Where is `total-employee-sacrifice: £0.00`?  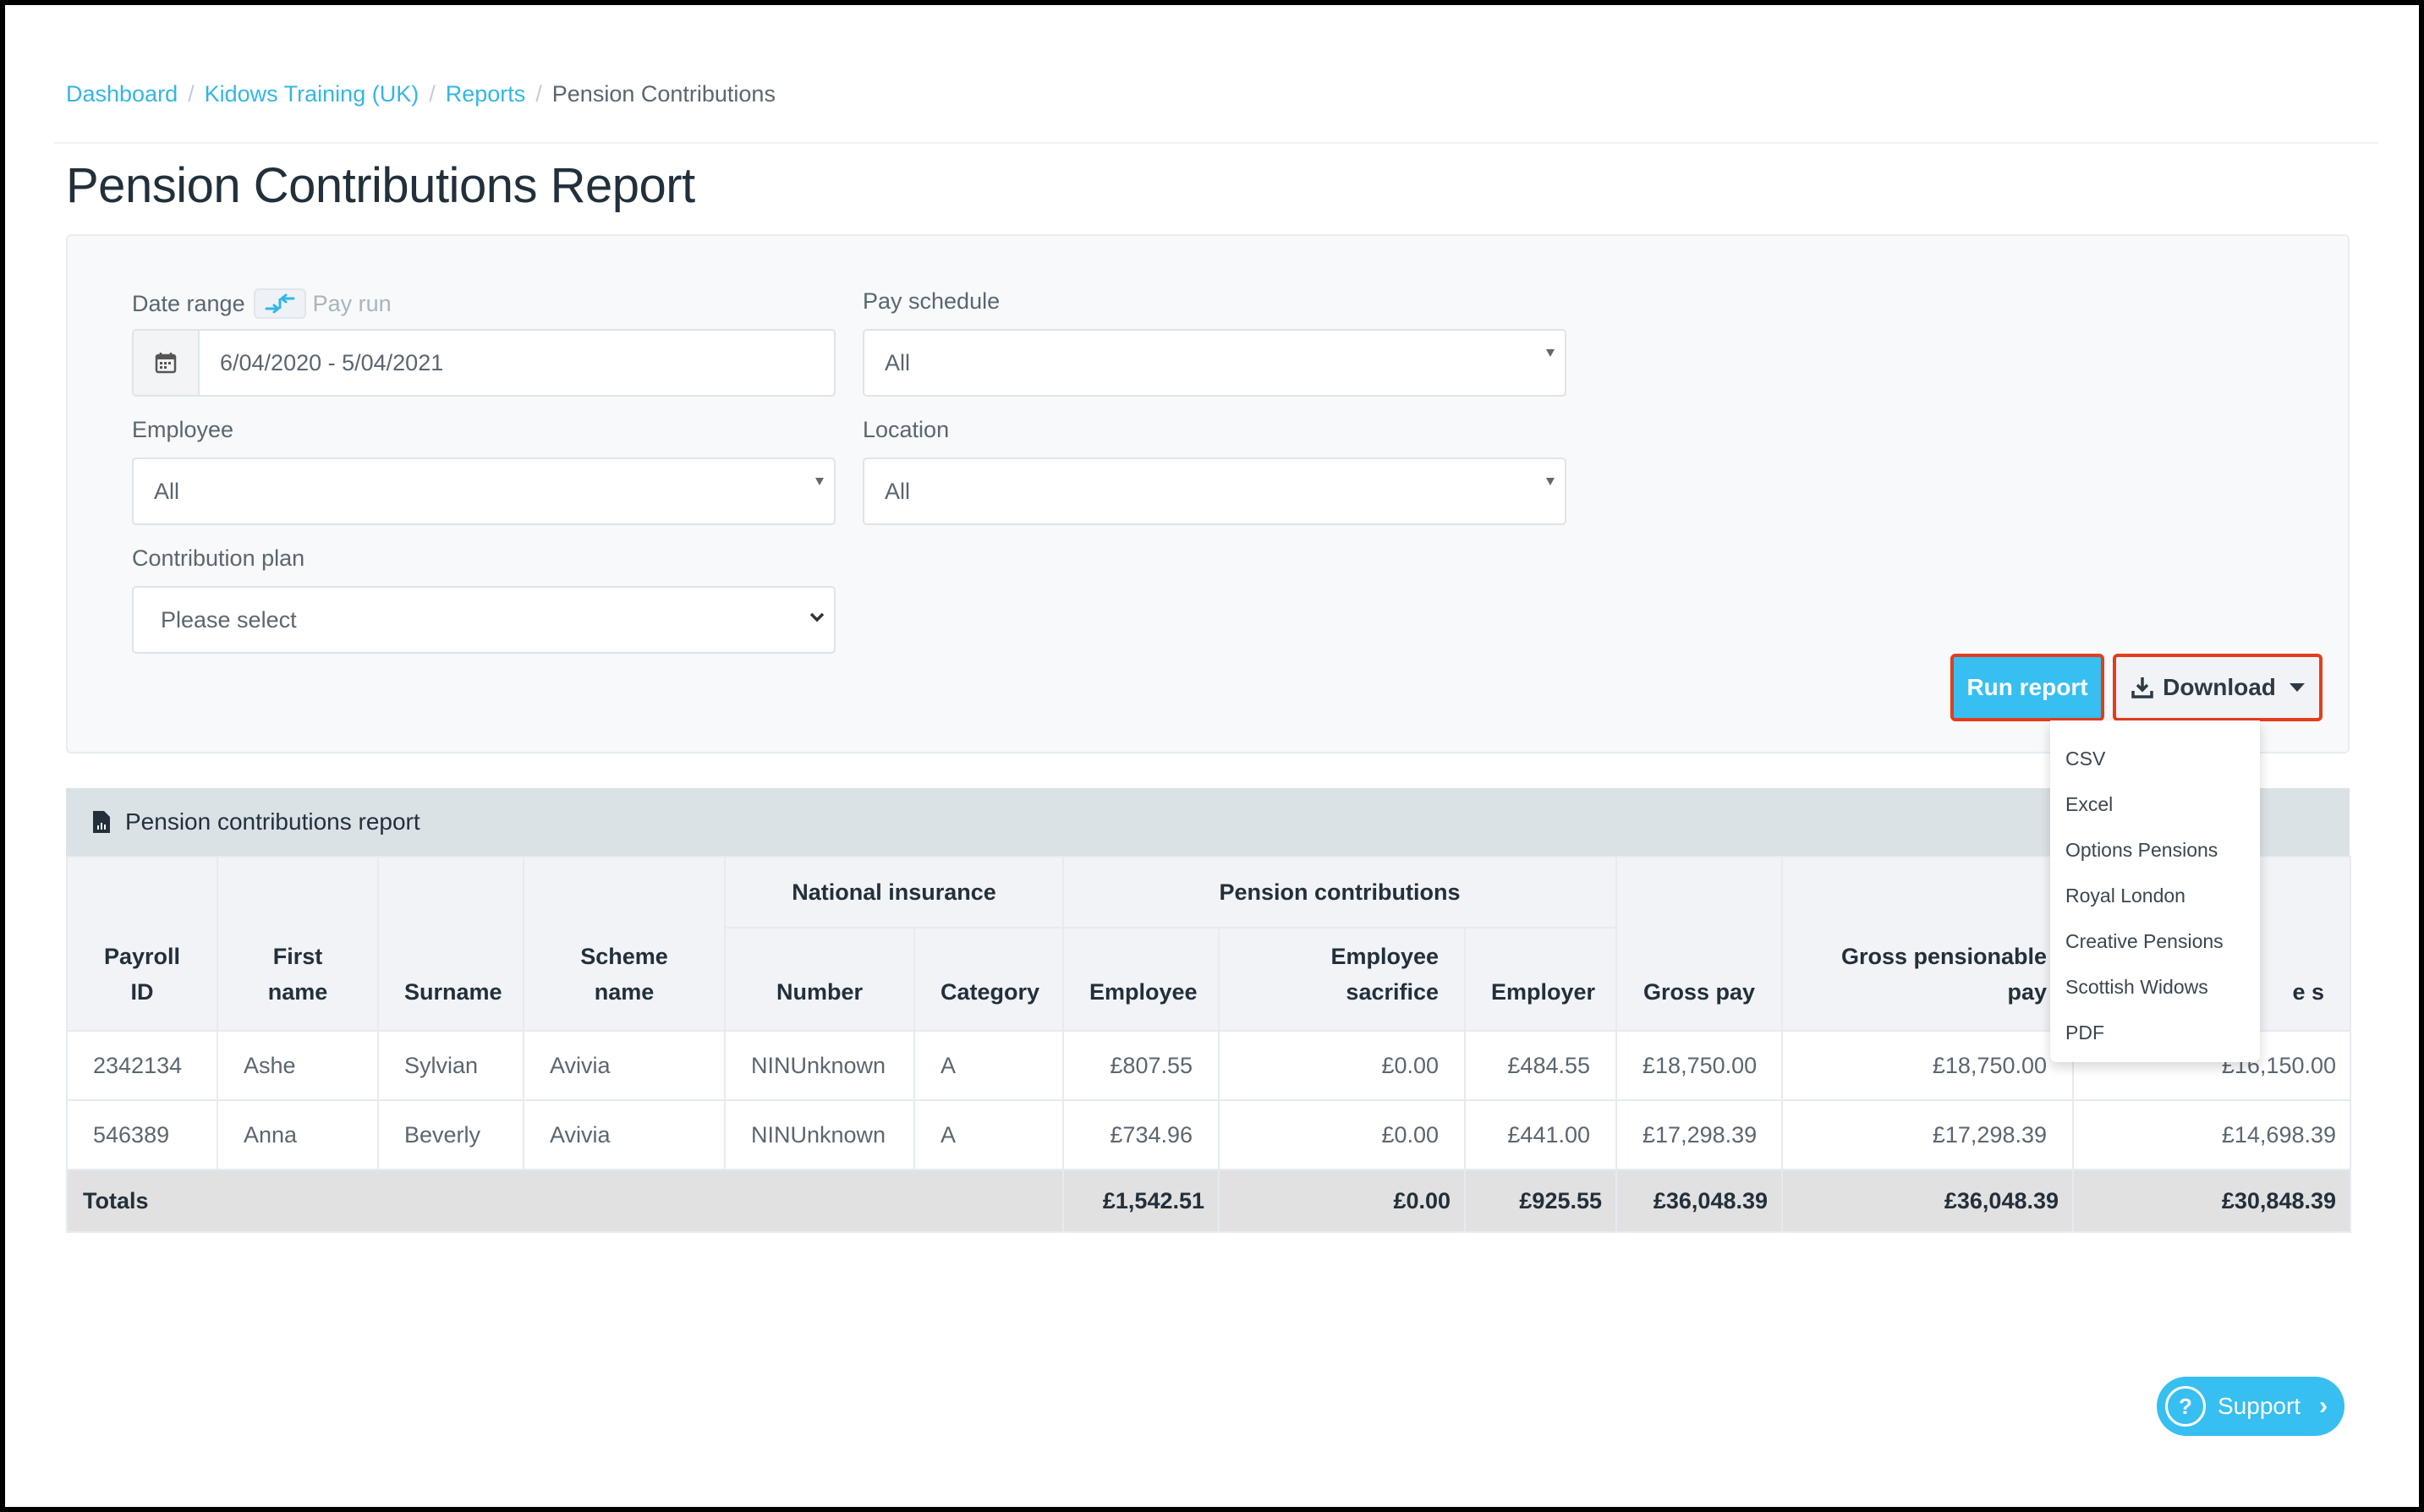 total-employee-sacrifice: £0.00 is located at coordinates (1343, 1201).